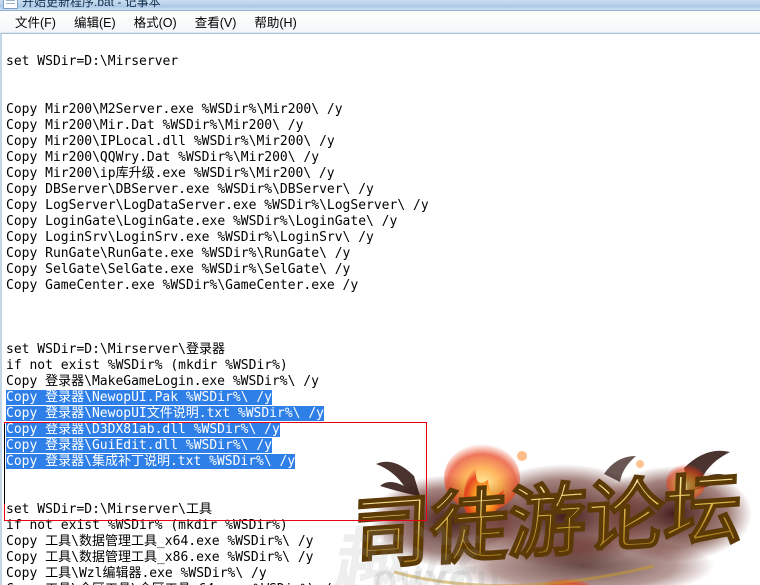 This screenshot has width=760, height=585. What do you see at coordinates (4, 464) in the screenshot?
I see `text-caret` at bounding box center [4, 464].